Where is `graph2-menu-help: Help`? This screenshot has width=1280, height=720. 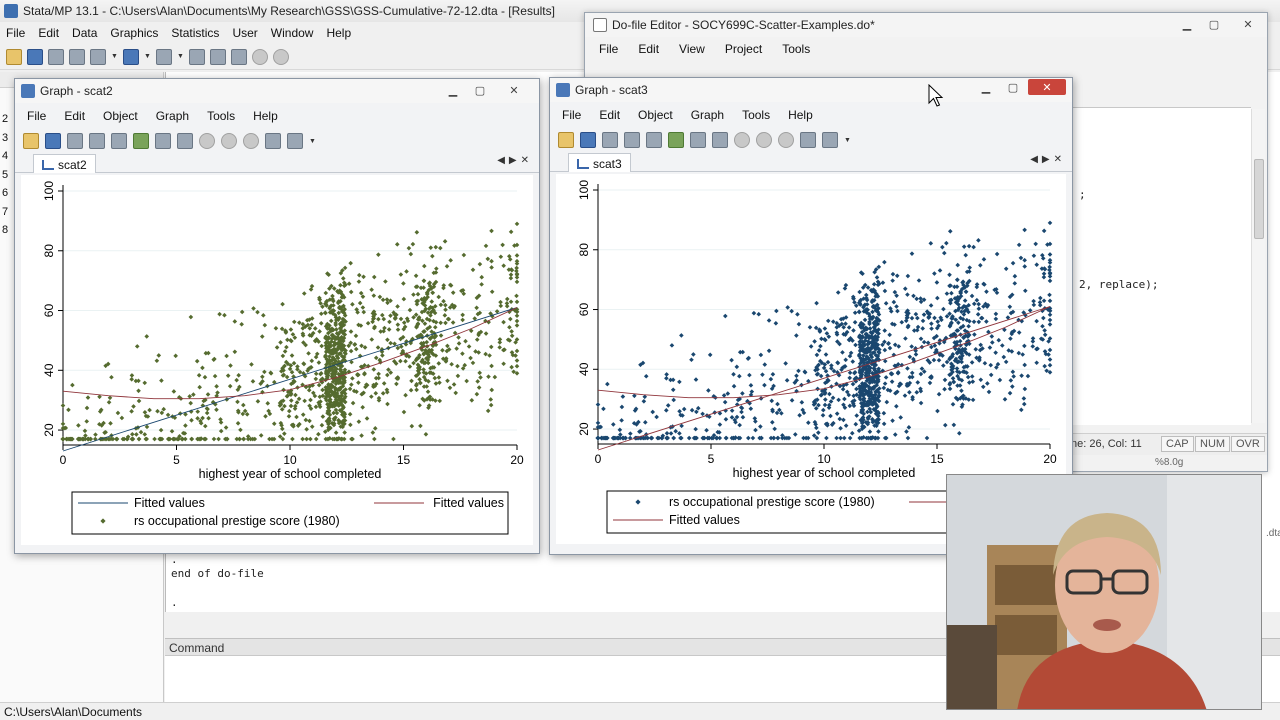
graph2-menu-help: Help is located at coordinates (800, 115).